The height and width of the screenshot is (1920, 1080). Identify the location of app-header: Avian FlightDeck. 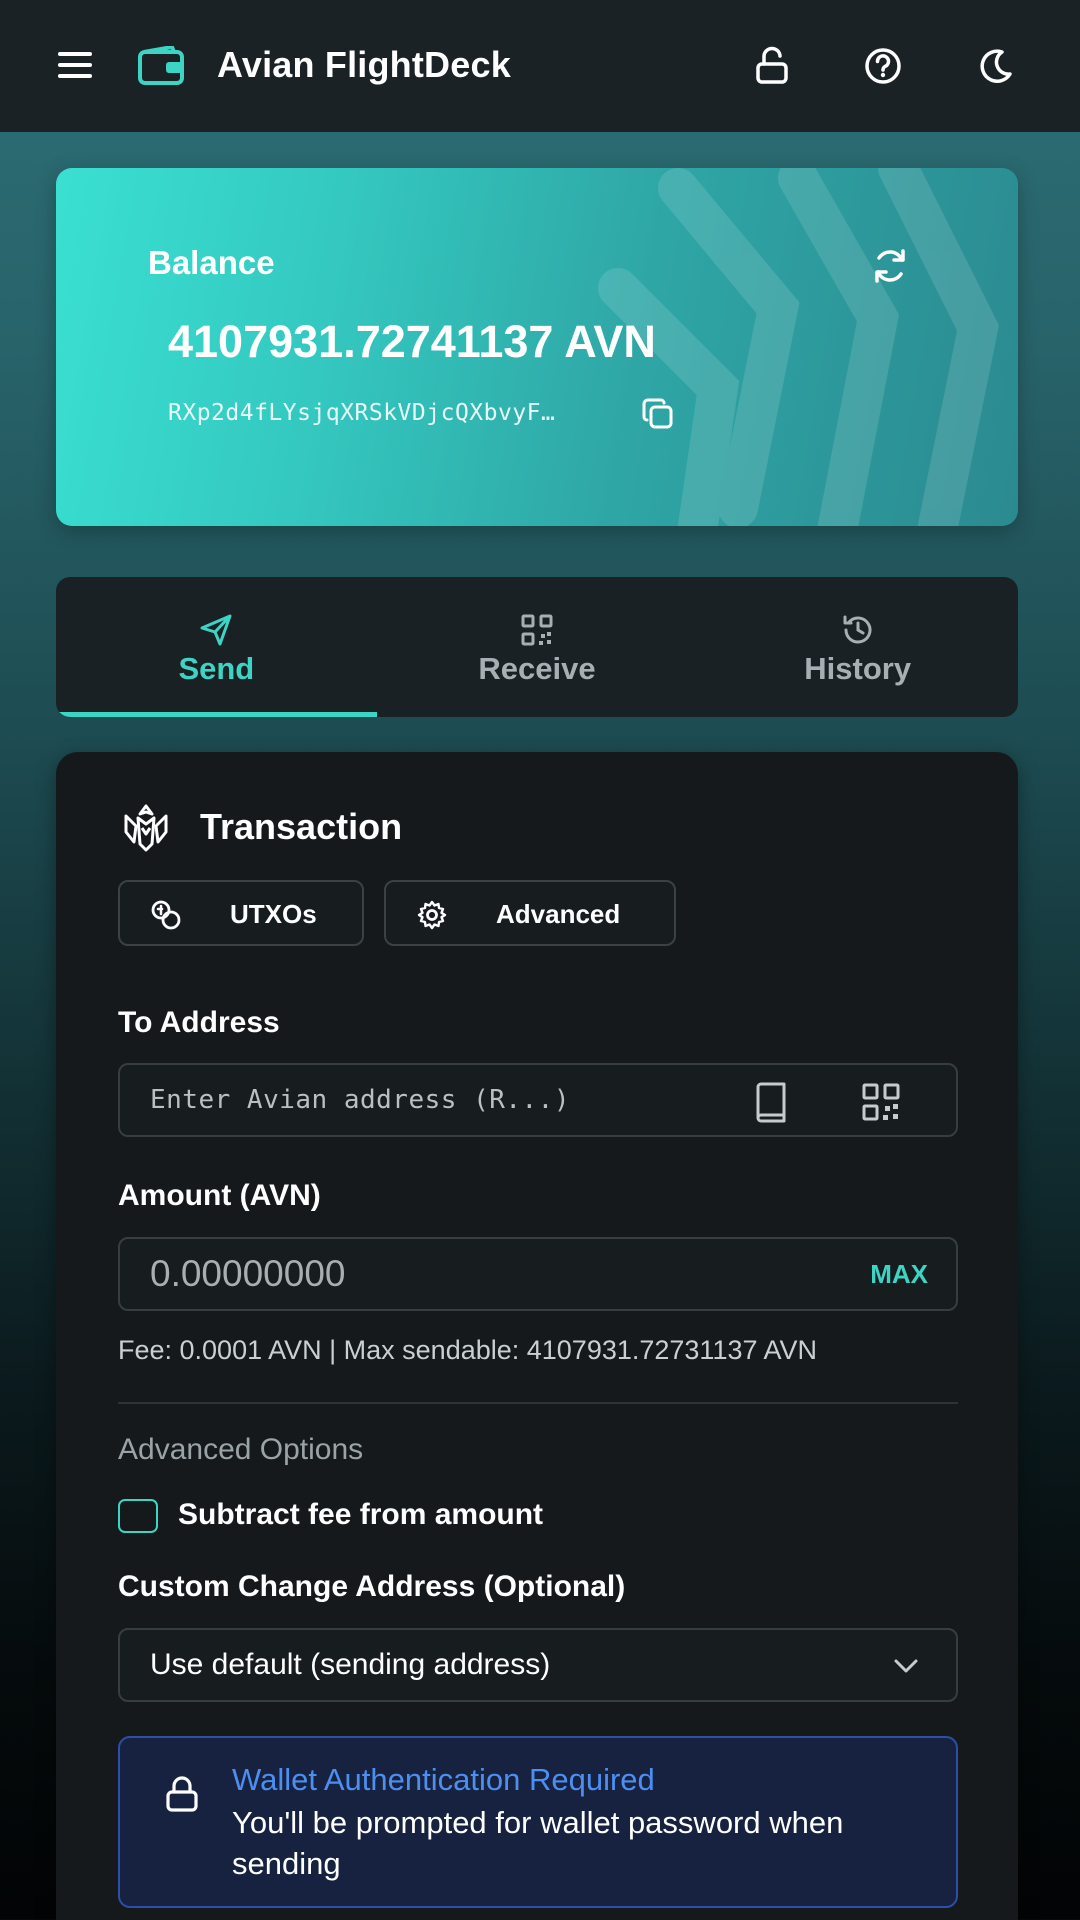
(540, 66).